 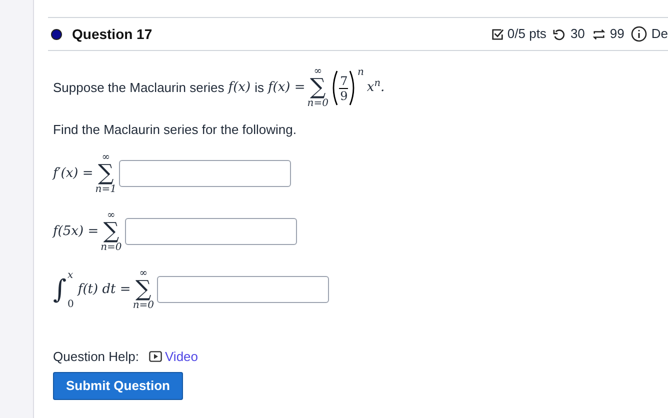 What do you see at coordinates (73, 173) in the screenshot?
I see `math-expression: f′(x) =` at bounding box center [73, 173].